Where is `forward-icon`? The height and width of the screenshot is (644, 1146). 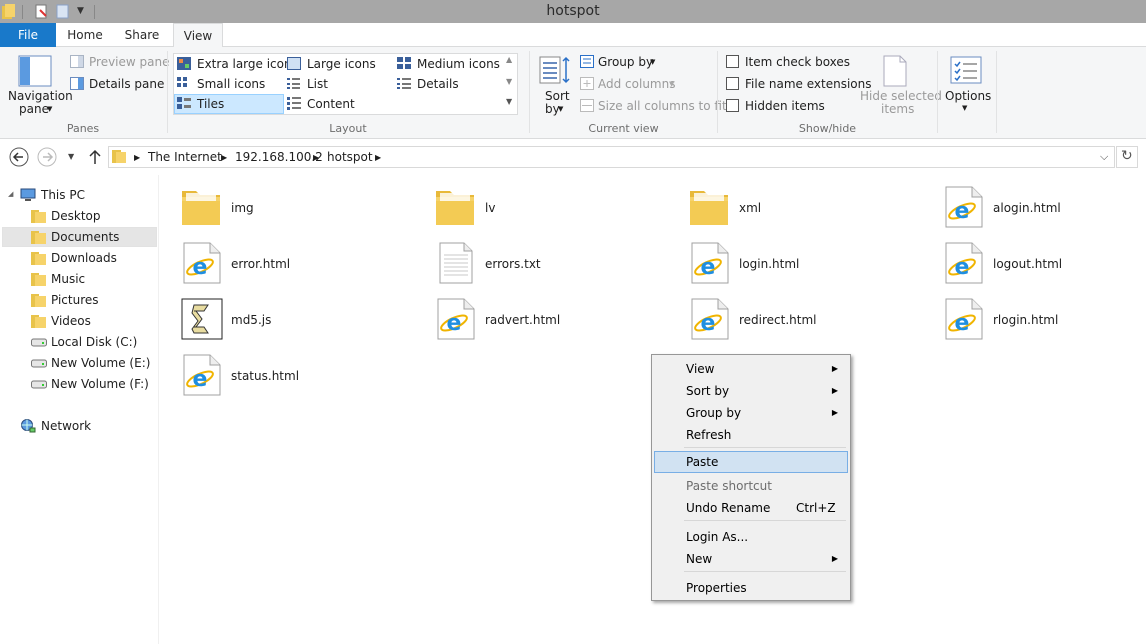
forward-icon is located at coordinates (47, 157).